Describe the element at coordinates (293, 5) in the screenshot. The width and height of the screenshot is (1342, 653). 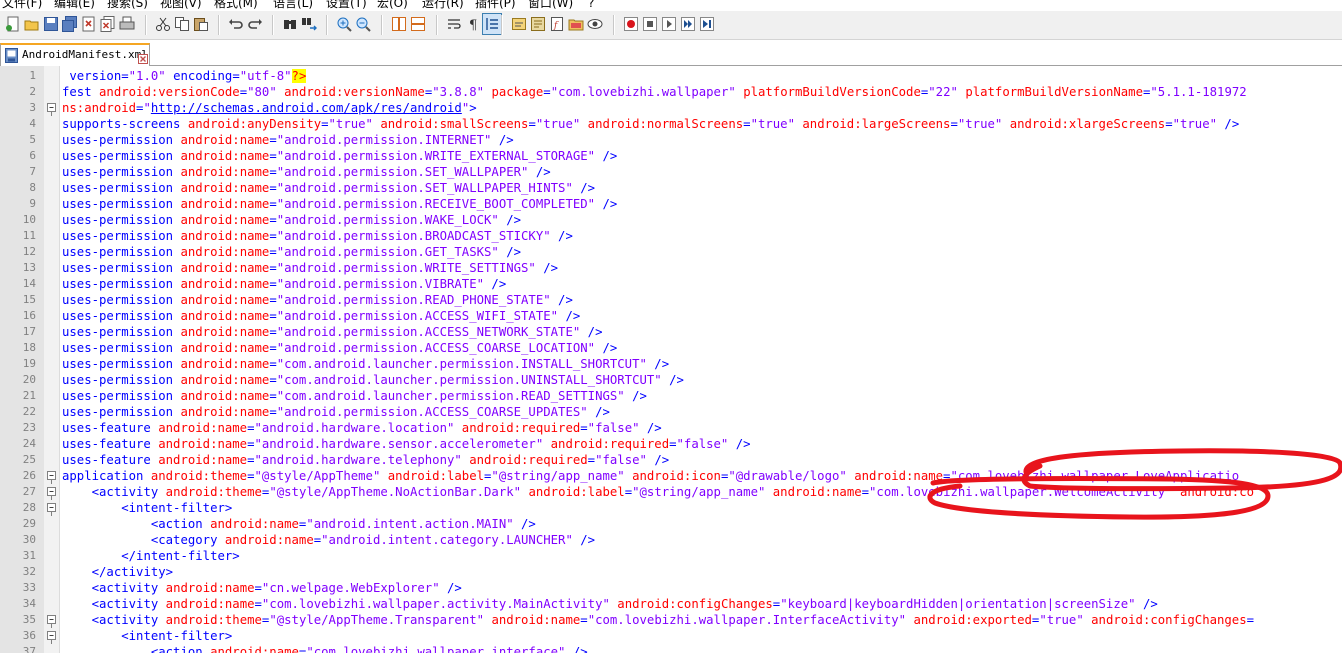
I see `menu-item-5: 语言(L)` at that location.